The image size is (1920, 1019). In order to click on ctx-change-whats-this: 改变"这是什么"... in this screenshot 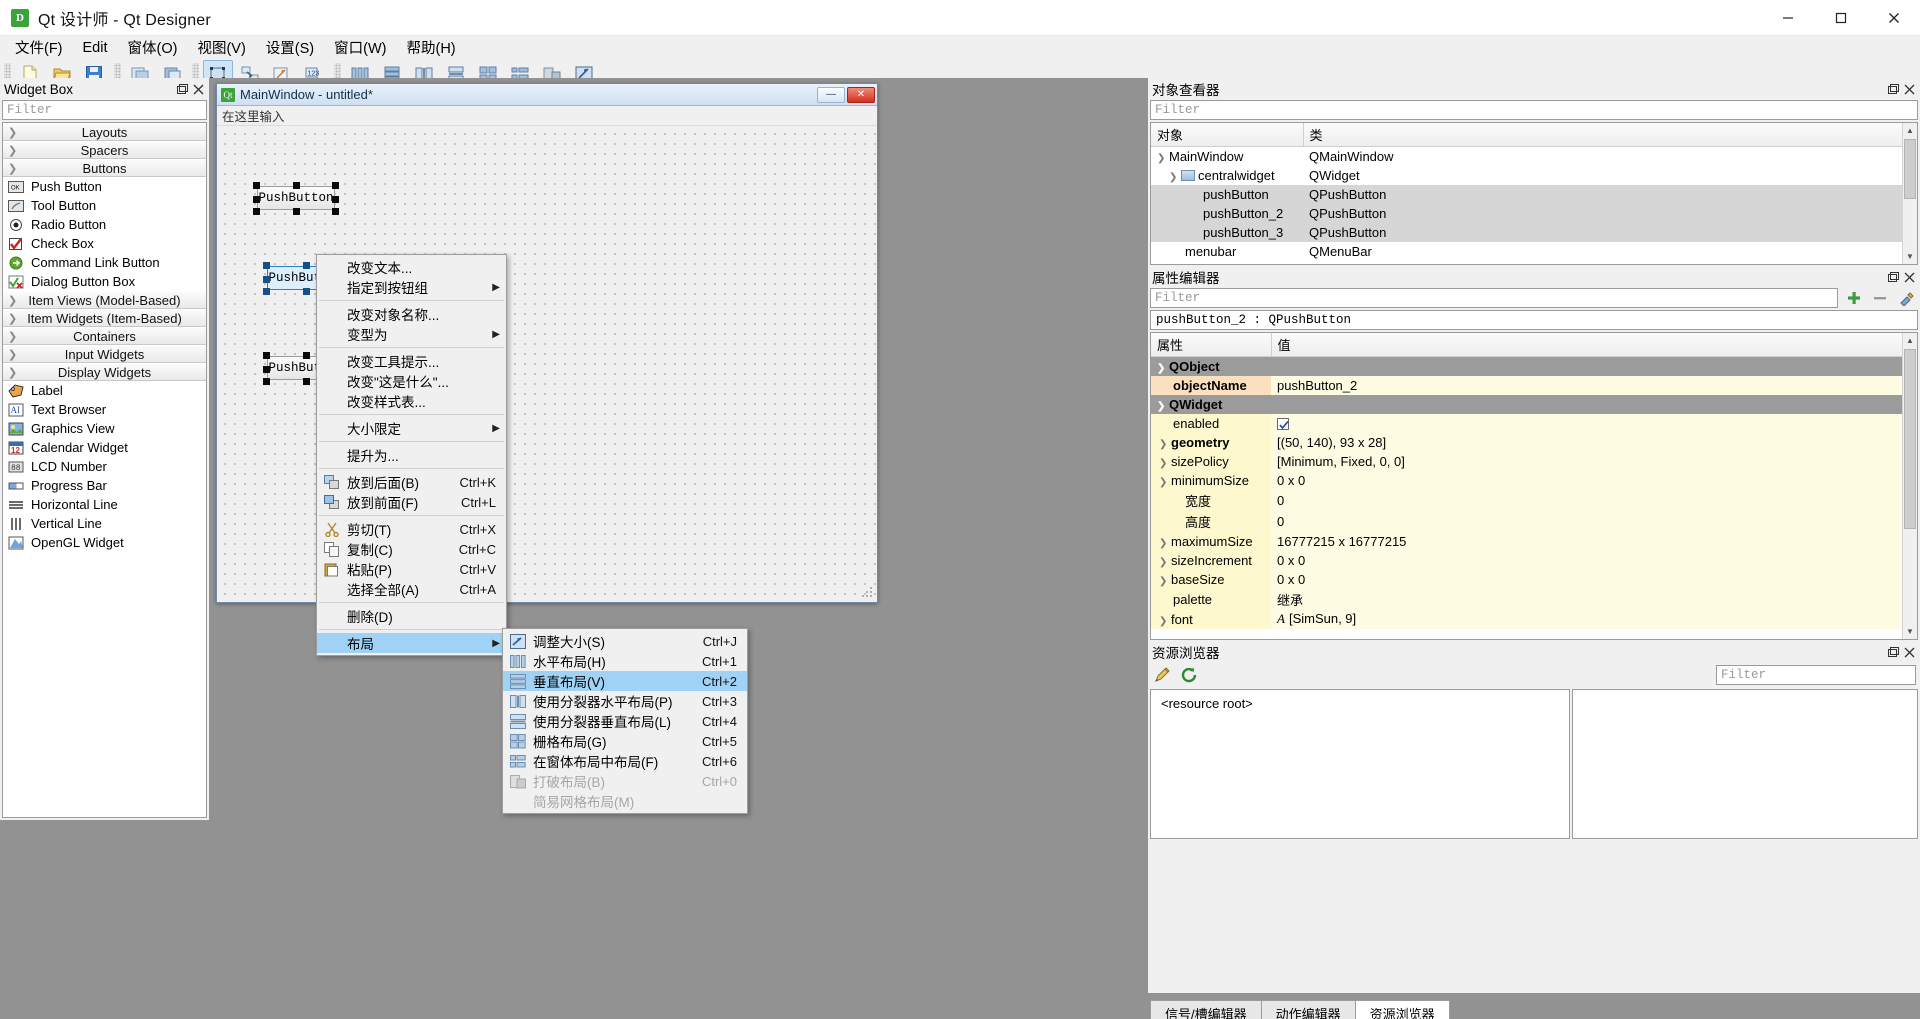, I will do `click(411, 381)`.